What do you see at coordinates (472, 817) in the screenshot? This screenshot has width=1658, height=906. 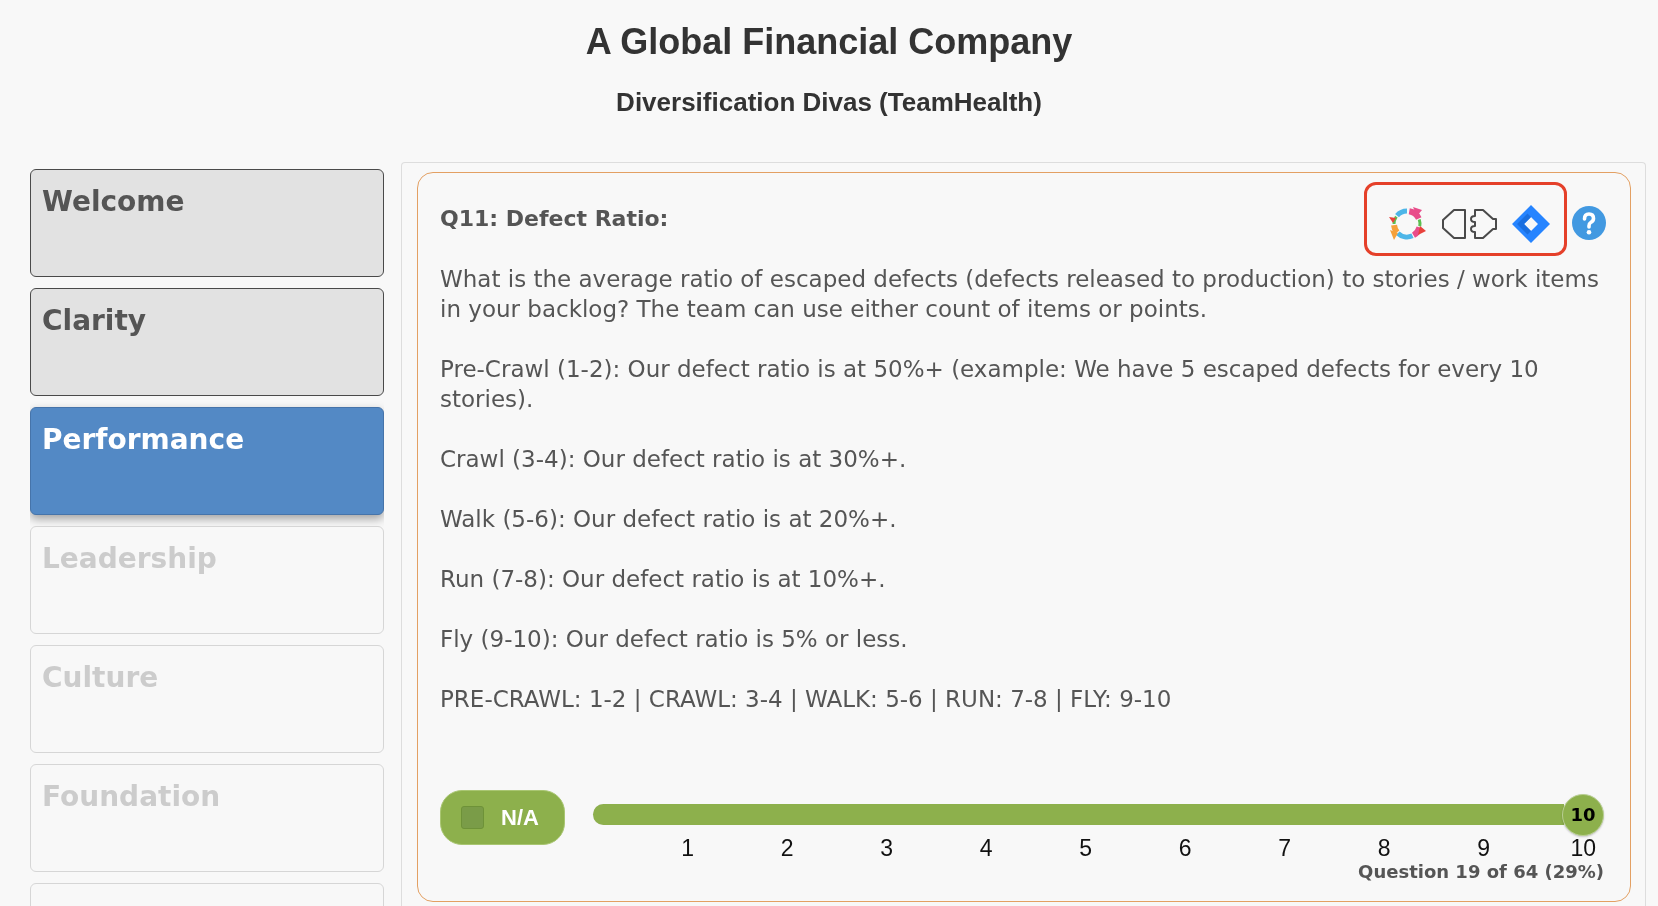 I see `na-checkbox` at bounding box center [472, 817].